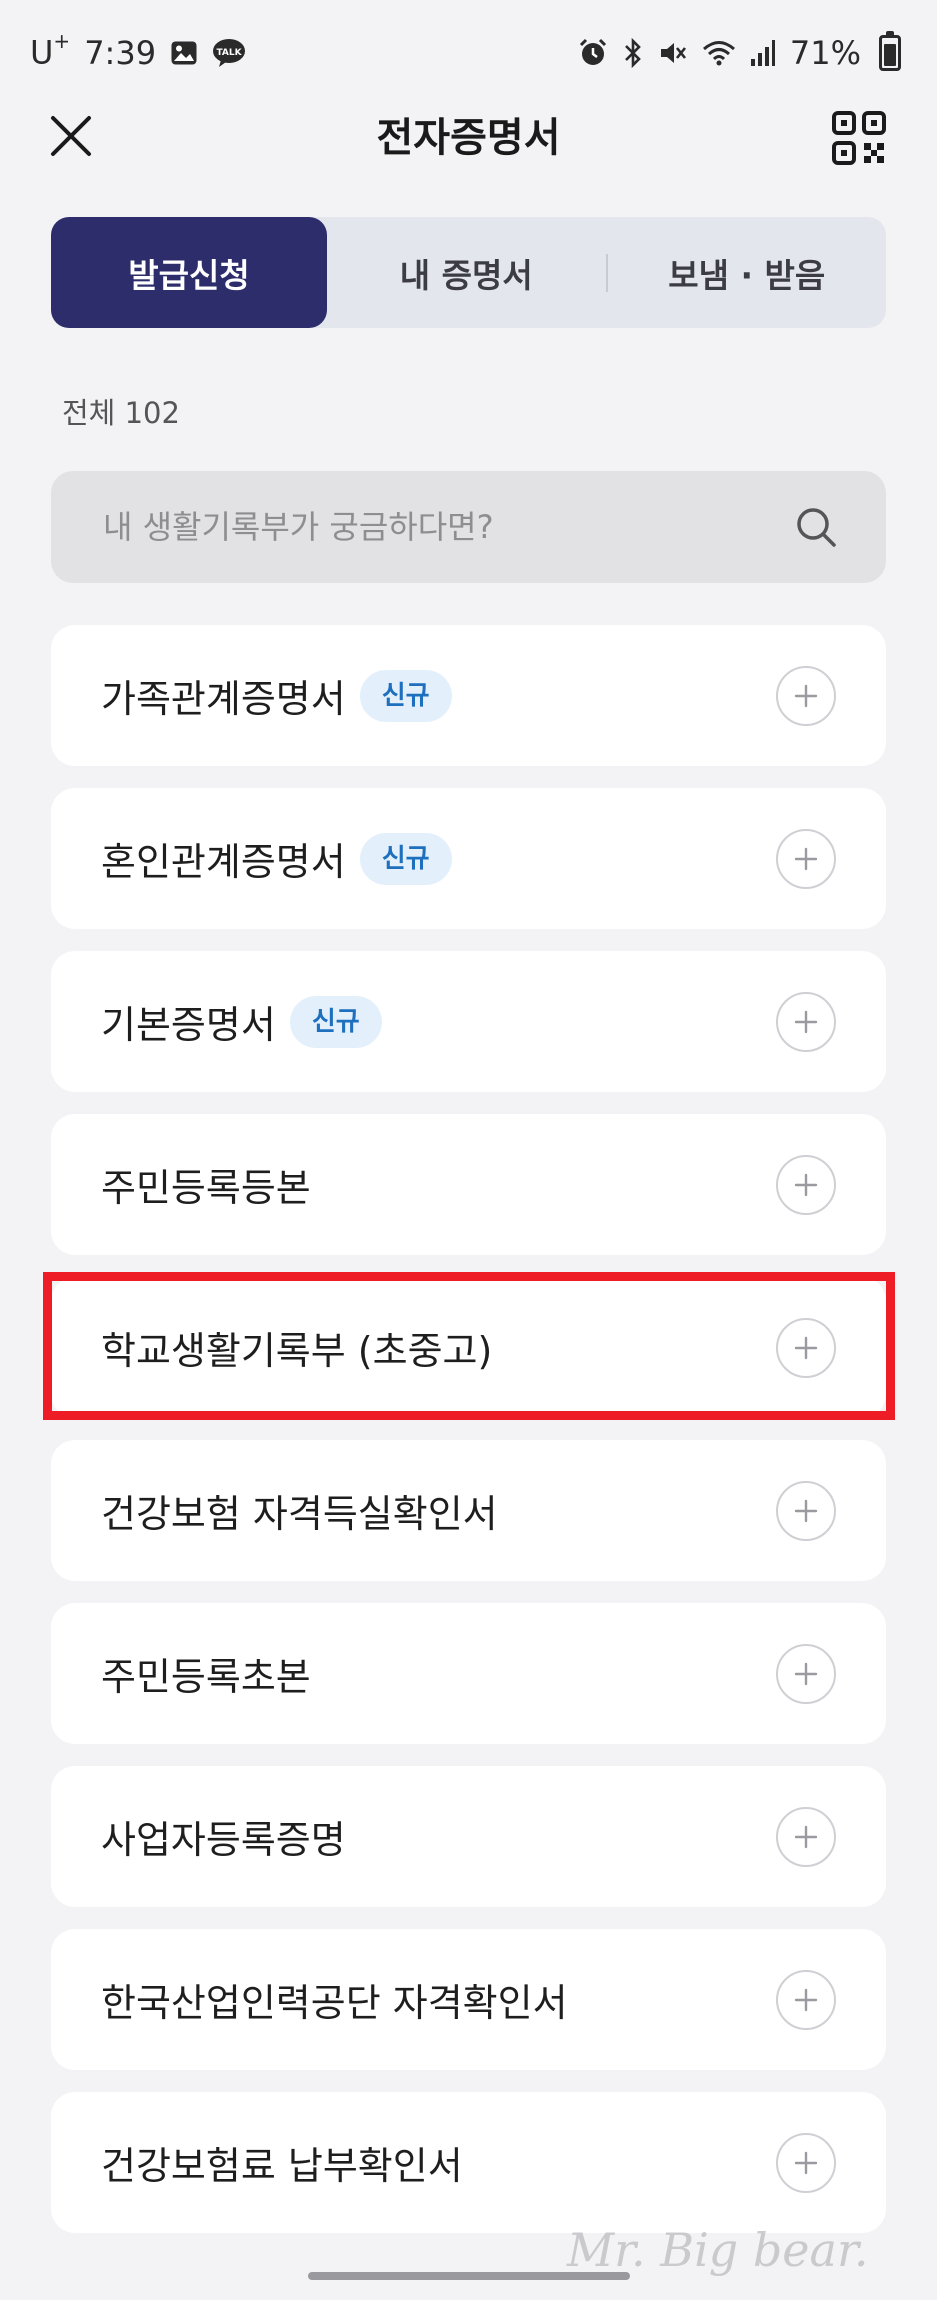 Image resolution: width=937 pixels, height=2300 pixels. I want to click on header: 전자증명서, so click(468, 140).